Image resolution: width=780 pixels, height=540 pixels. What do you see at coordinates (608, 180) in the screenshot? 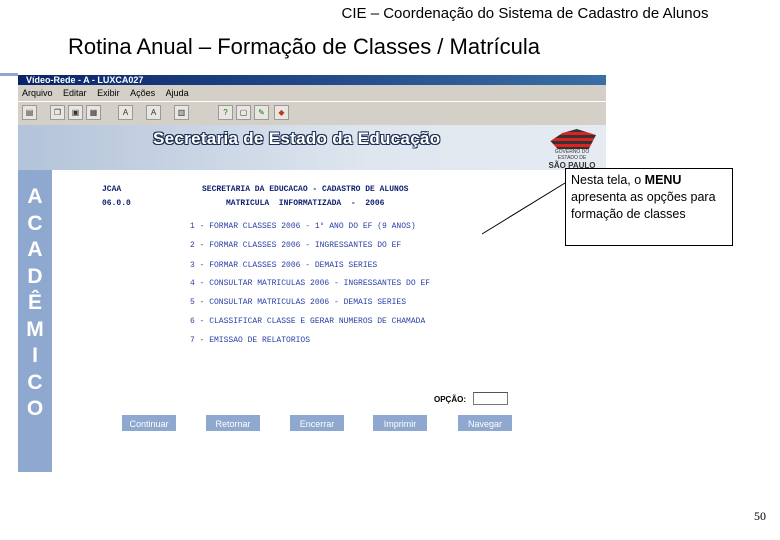
I see `callout-text-before: Nesta tela, o` at bounding box center [608, 180].